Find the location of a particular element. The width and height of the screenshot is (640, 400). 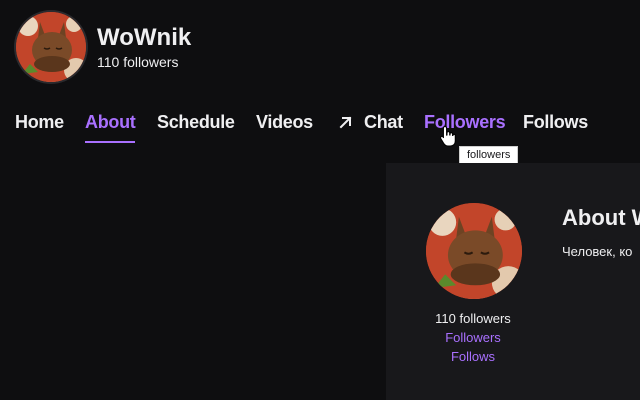

channel-name: WoWnik is located at coordinates (144, 37).